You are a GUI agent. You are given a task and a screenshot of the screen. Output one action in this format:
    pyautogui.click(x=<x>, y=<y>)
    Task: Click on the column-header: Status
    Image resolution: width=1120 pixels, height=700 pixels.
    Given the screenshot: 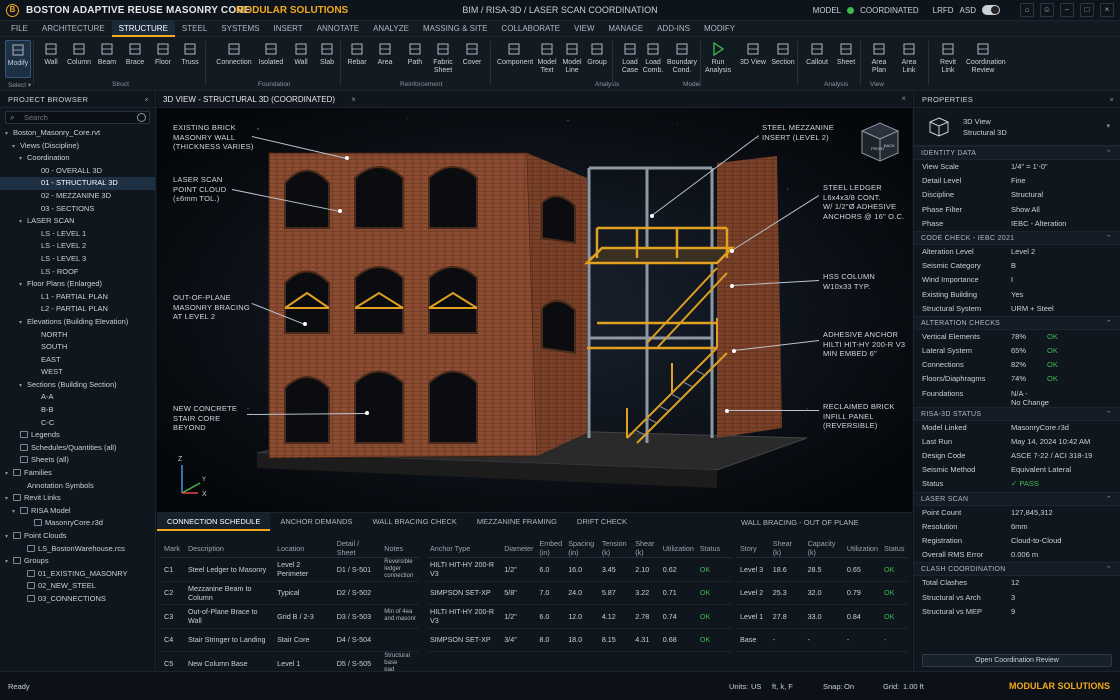 What is the action you would take?
    pyautogui.click(x=714, y=548)
    